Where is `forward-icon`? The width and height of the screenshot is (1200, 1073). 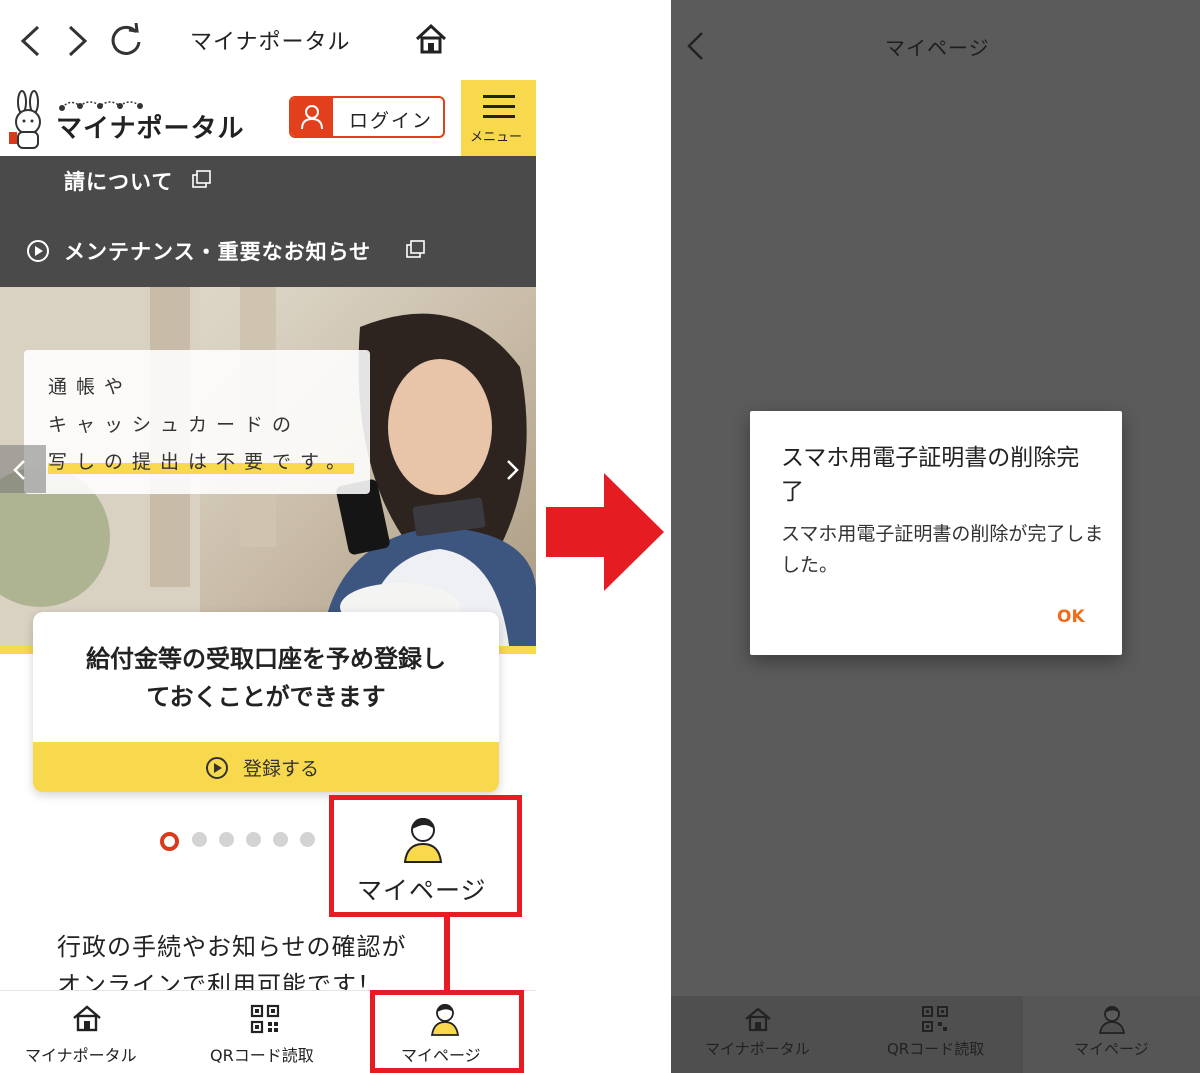 forward-icon is located at coordinates (78, 41).